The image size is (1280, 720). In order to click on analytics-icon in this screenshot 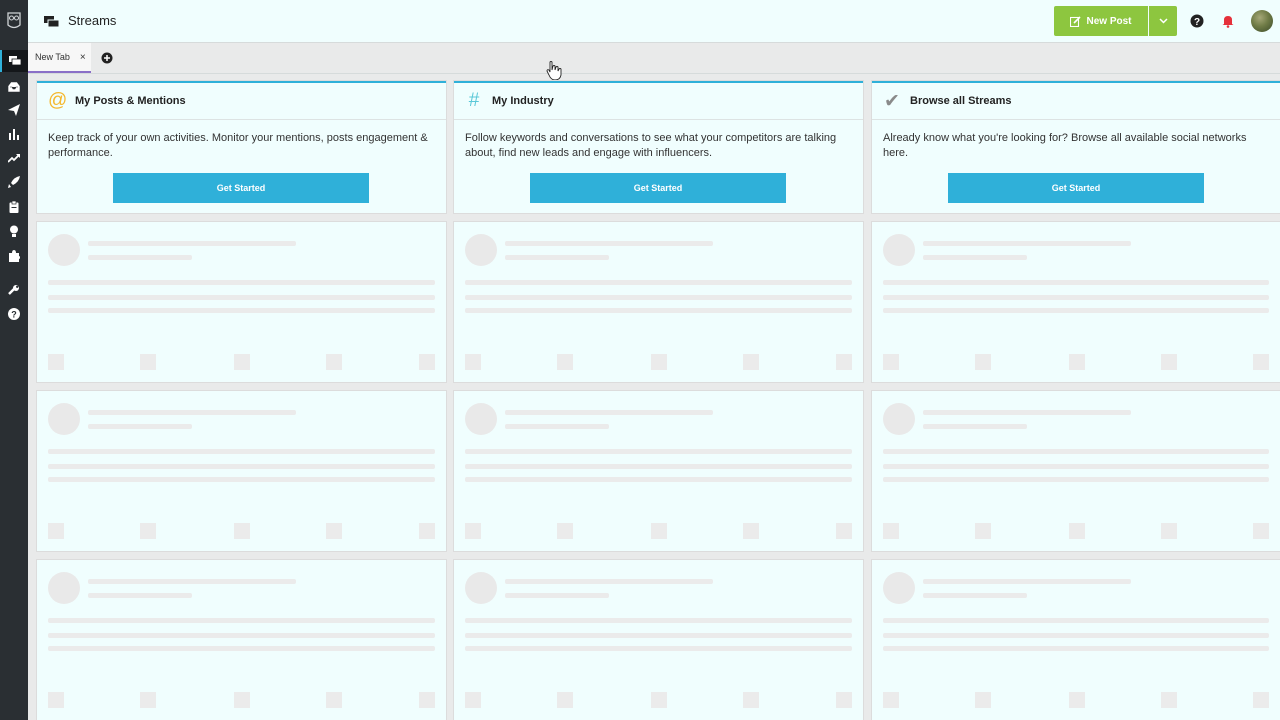, I will do `click(14, 134)`.